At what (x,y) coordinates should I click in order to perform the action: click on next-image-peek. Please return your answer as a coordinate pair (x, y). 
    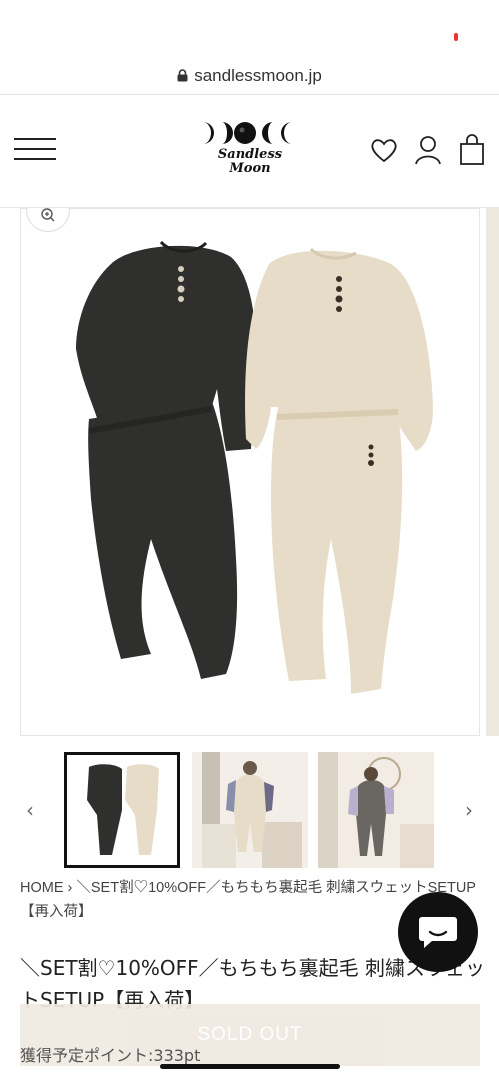
    Looking at the image, I should click on (492, 472).